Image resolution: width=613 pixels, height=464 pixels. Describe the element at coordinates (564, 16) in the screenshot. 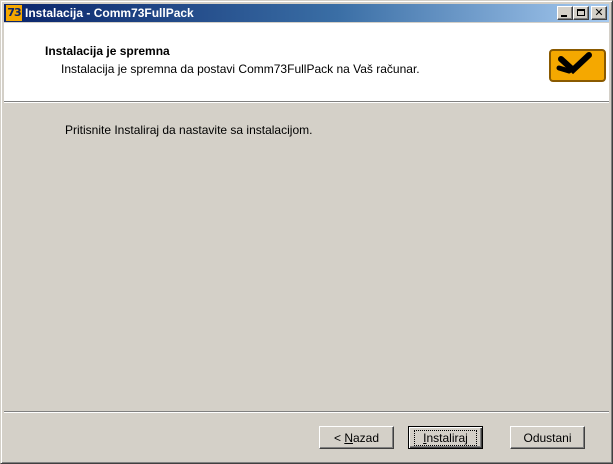

I see `minimize-icon` at that location.